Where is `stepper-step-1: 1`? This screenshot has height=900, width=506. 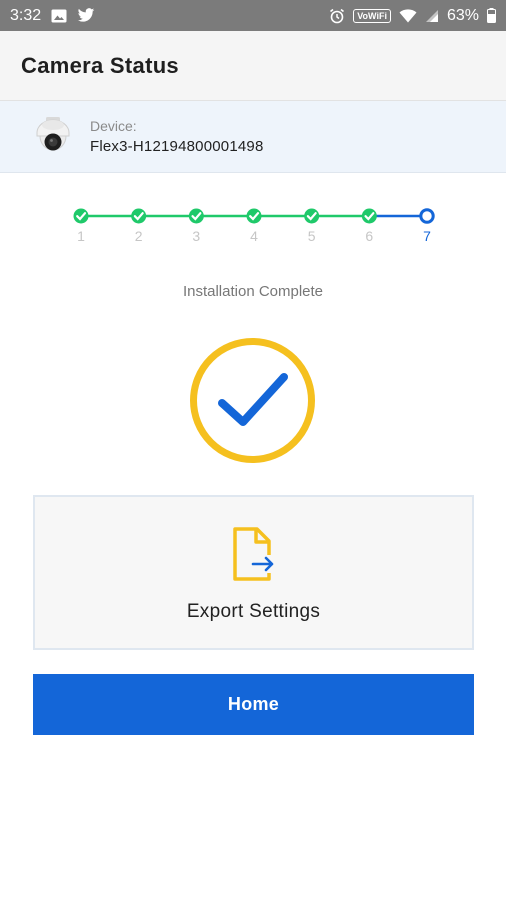
stepper-step-1: 1 is located at coordinates (81, 226).